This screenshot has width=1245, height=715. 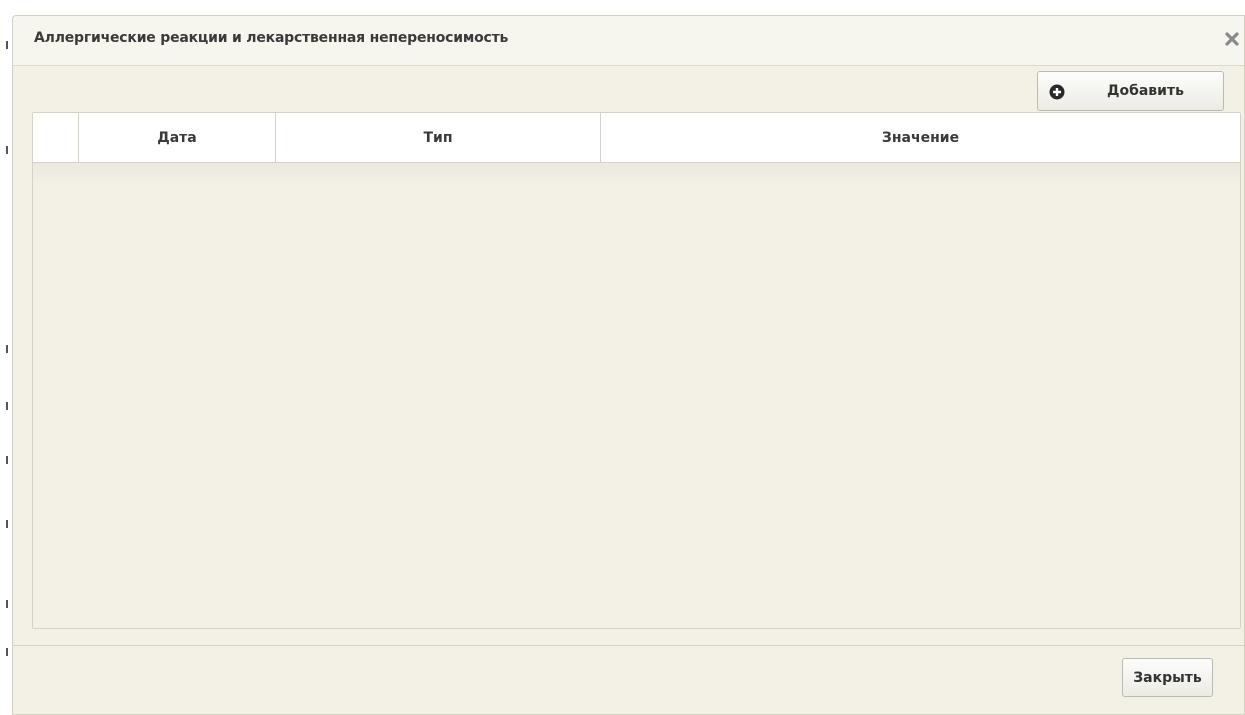 I want to click on close-x-icon, so click(x=1232, y=39).